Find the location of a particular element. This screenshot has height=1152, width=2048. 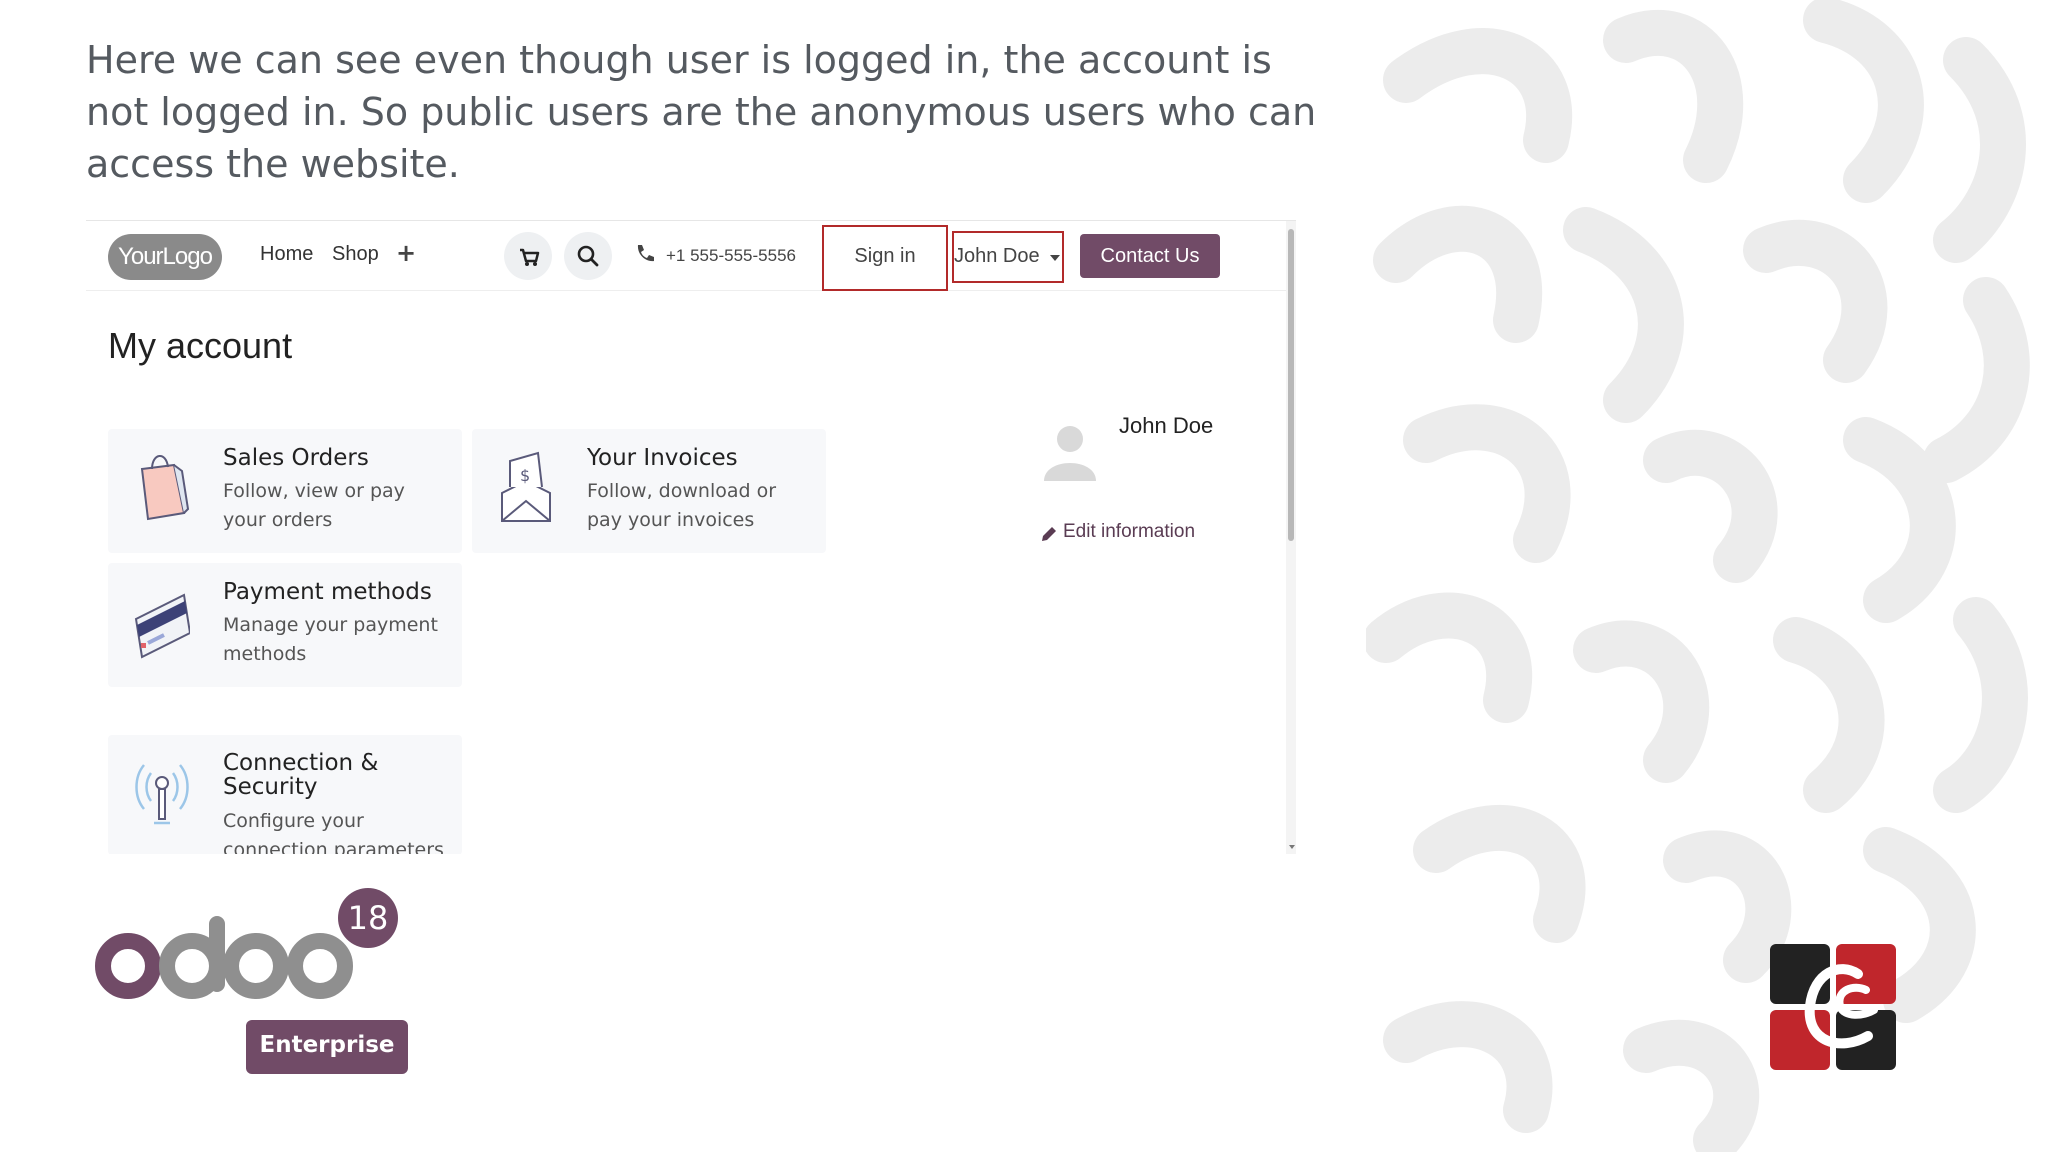

scrollbar-thumb is located at coordinates (1291, 385).